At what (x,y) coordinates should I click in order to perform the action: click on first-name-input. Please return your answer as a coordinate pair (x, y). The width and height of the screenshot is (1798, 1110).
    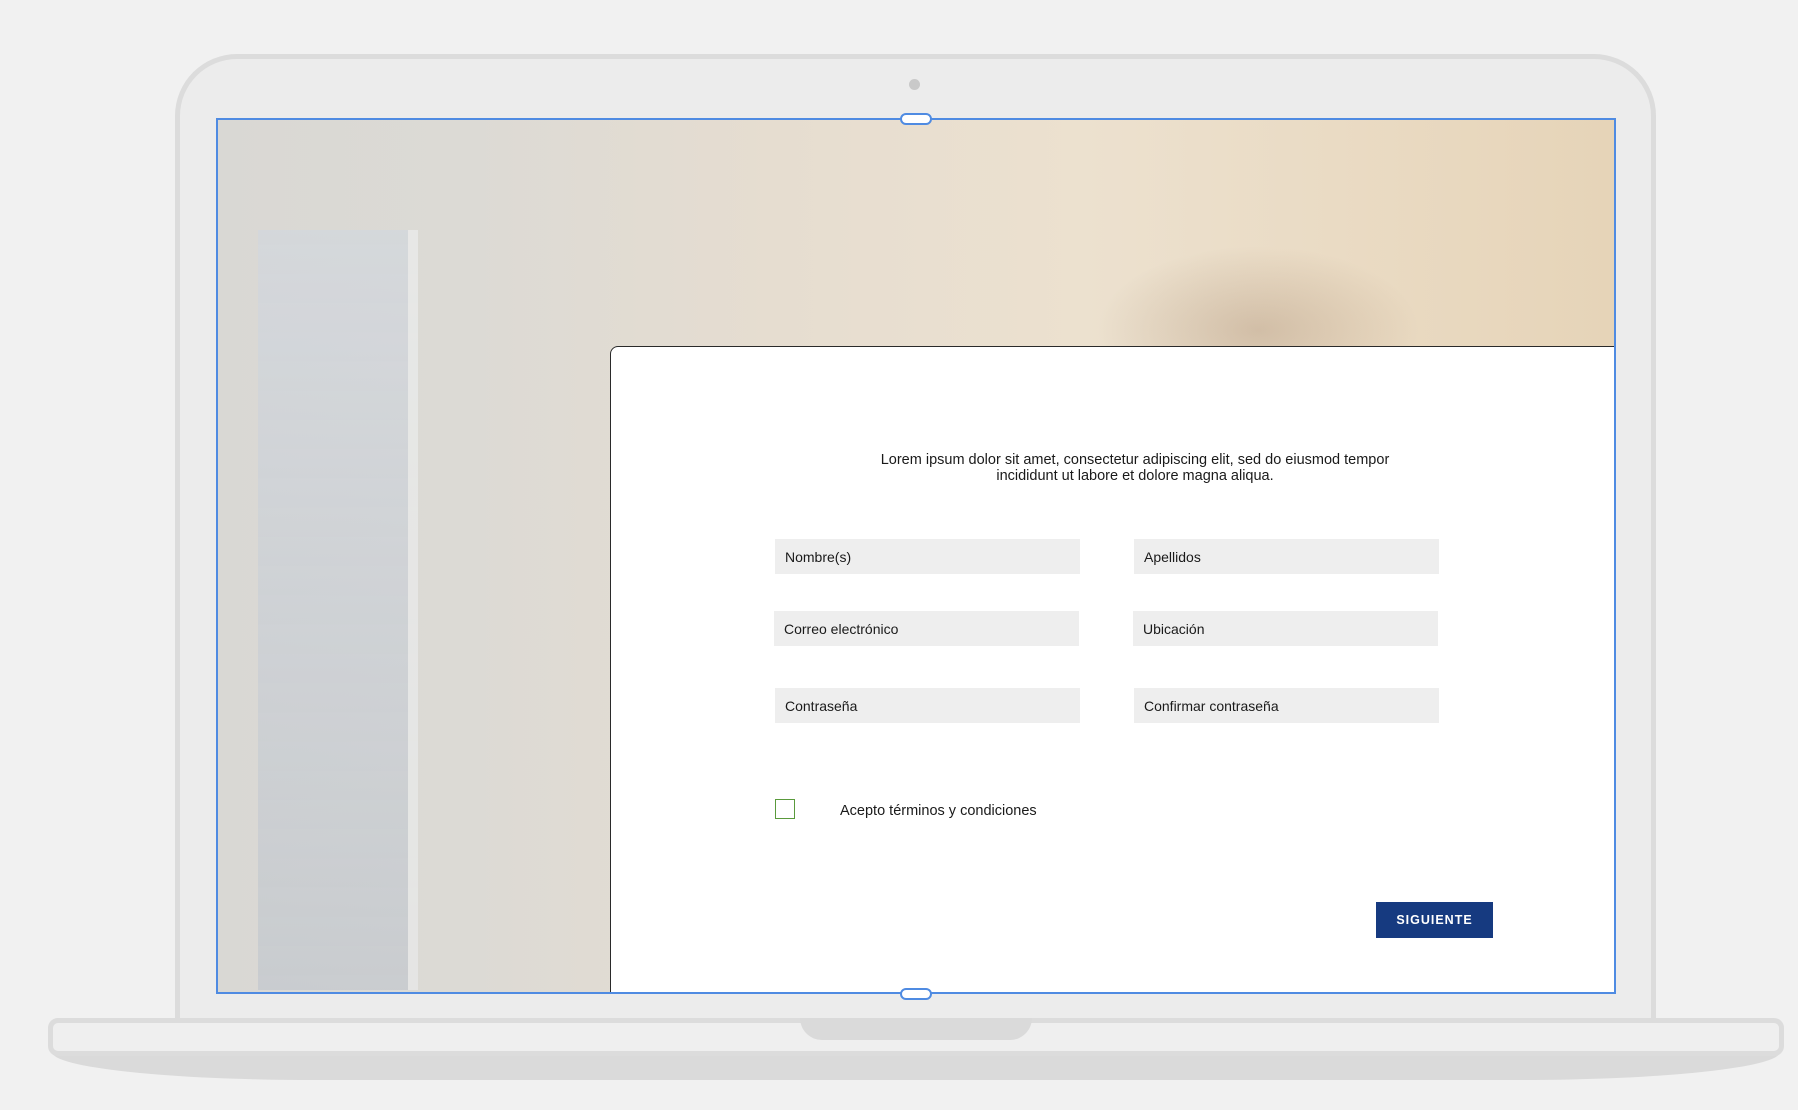
    Looking at the image, I should click on (927, 556).